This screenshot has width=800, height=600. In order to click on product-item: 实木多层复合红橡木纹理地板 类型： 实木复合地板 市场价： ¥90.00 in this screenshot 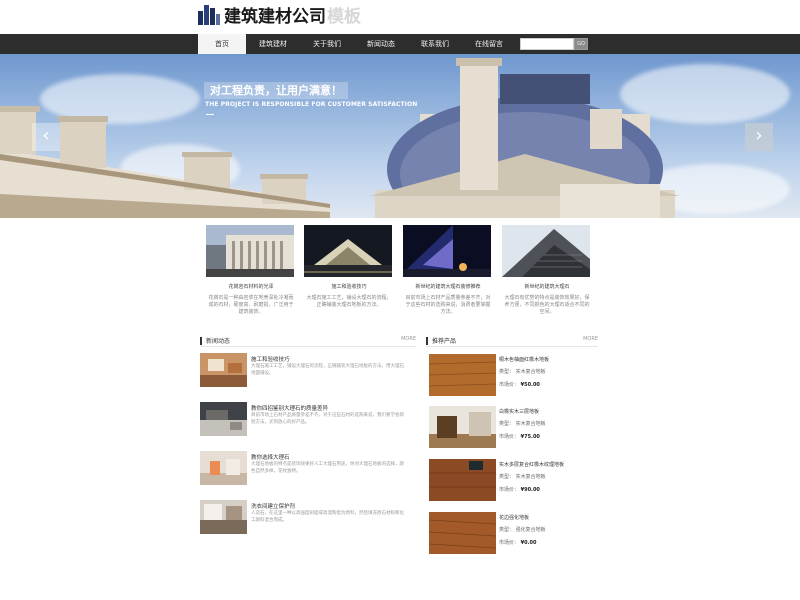, I will do `click(515, 480)`.